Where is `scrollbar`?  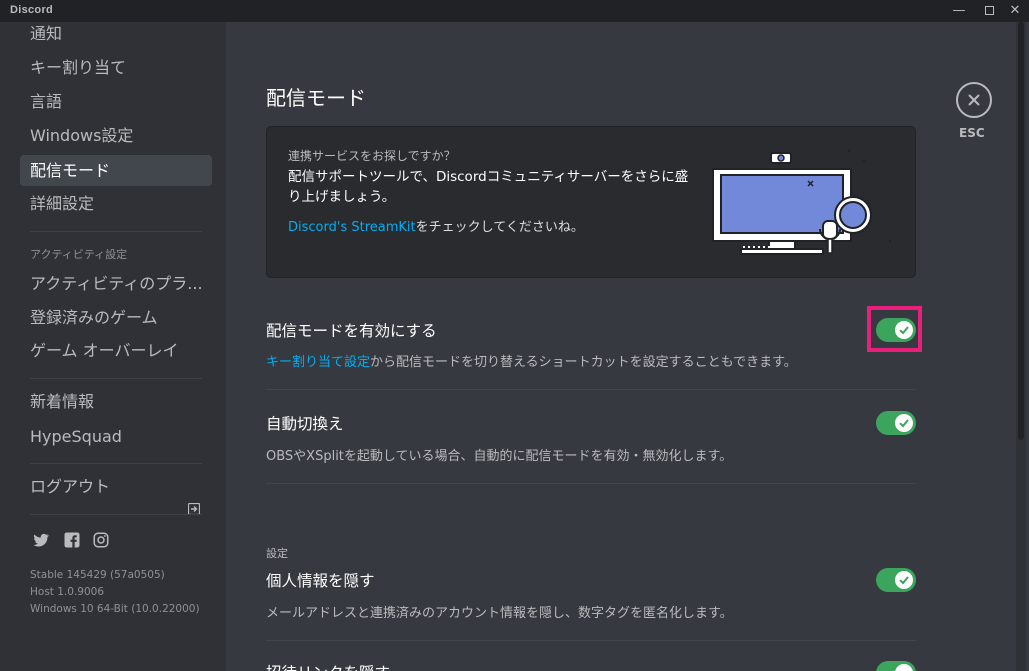
scrollbar is located at coordinates (1021, 346).